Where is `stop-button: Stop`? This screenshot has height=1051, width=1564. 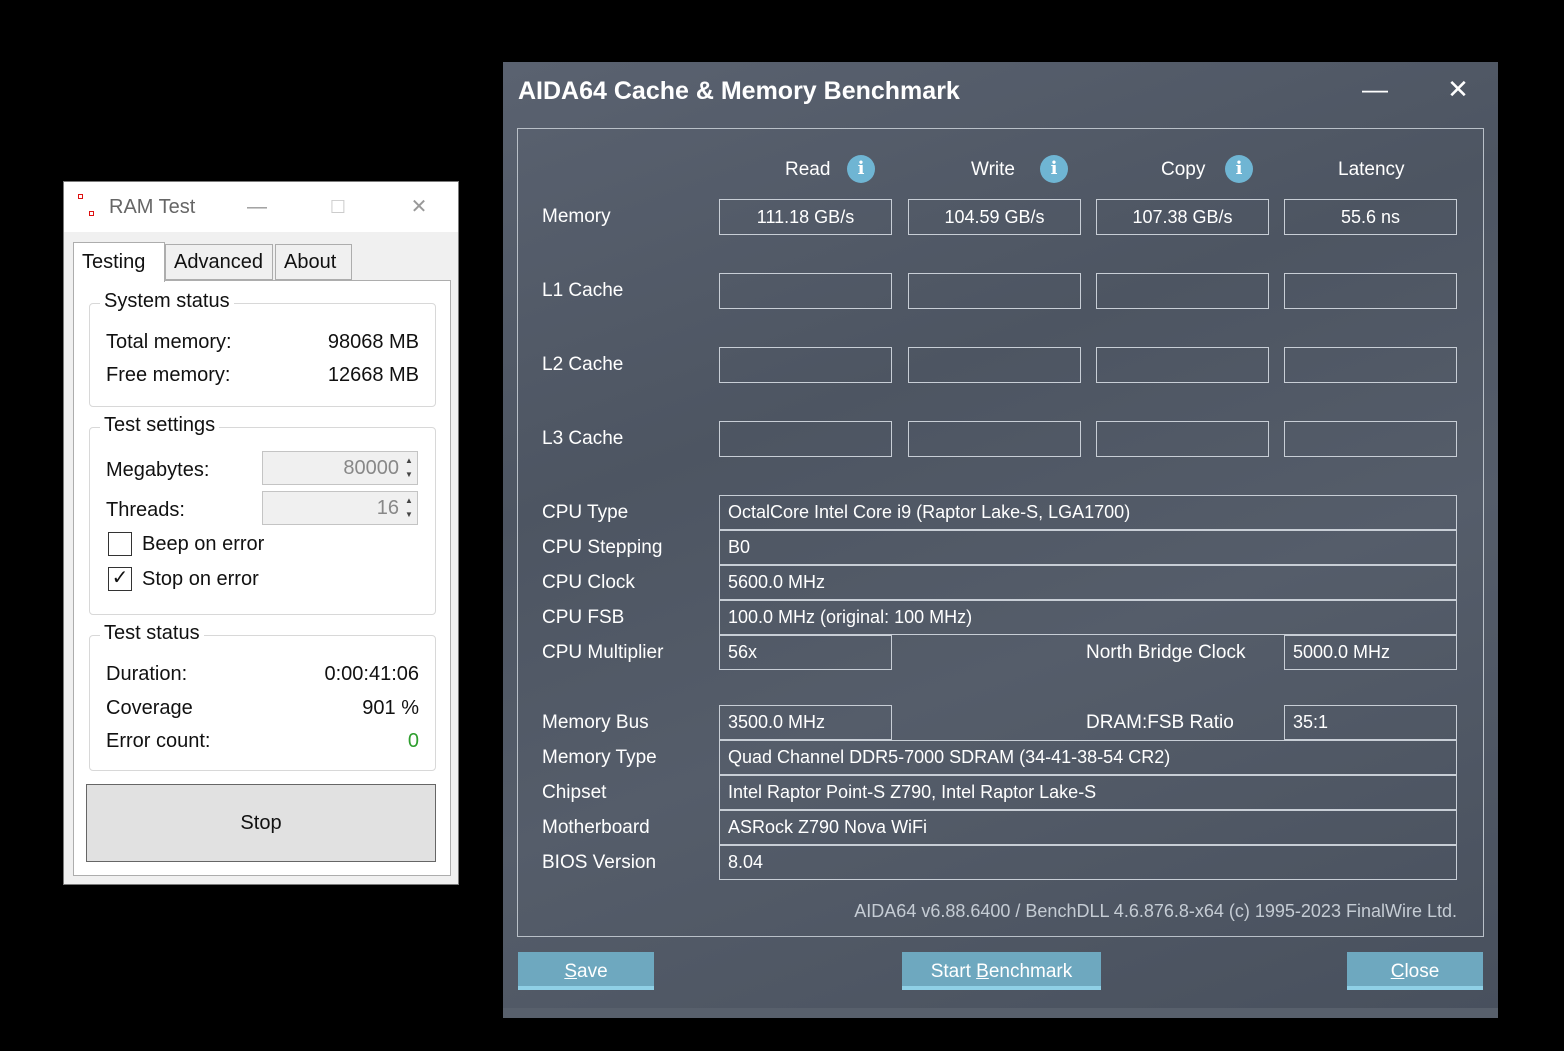 stop-button: Stop is located at coordinates (261, 823).